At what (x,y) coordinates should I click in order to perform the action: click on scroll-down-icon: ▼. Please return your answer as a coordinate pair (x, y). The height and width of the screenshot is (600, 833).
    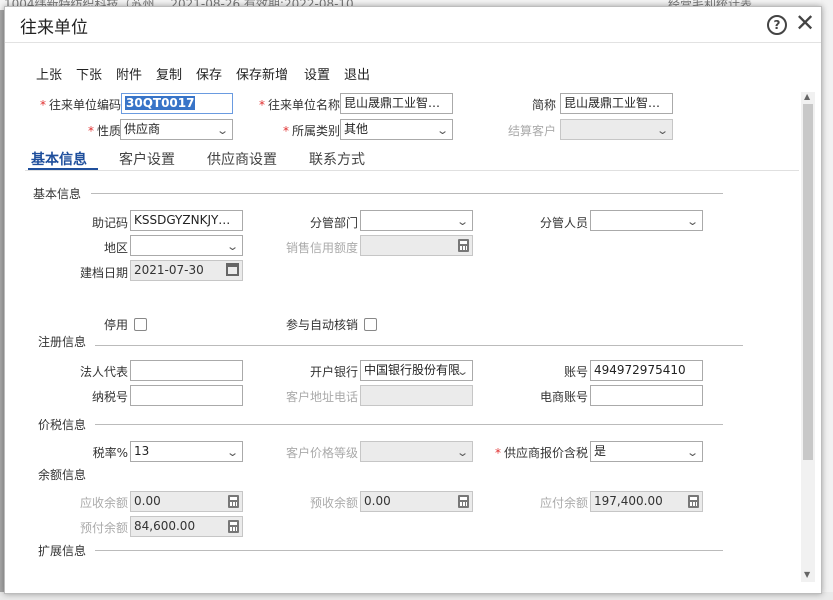
    Looking at the image, I should click on (807, 574).